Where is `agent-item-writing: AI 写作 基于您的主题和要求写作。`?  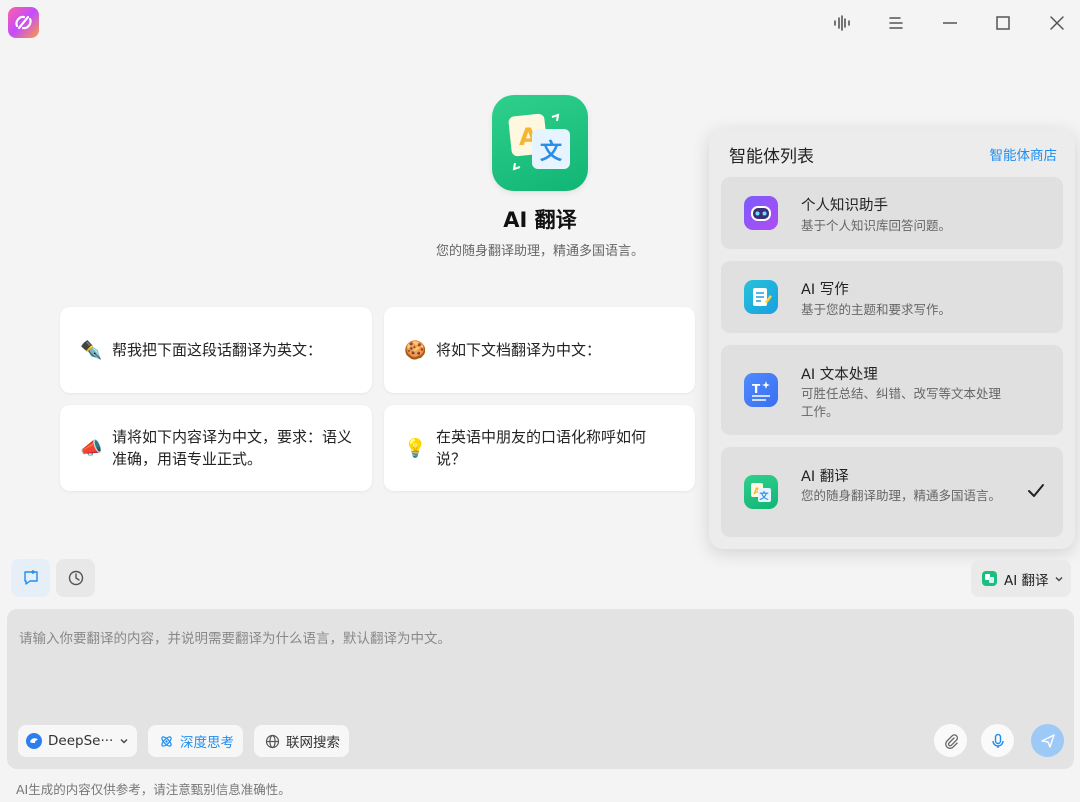
agent-item-writing: AI 写作 基于您的主题和要求写作。 is located at coordinates (892, 297).